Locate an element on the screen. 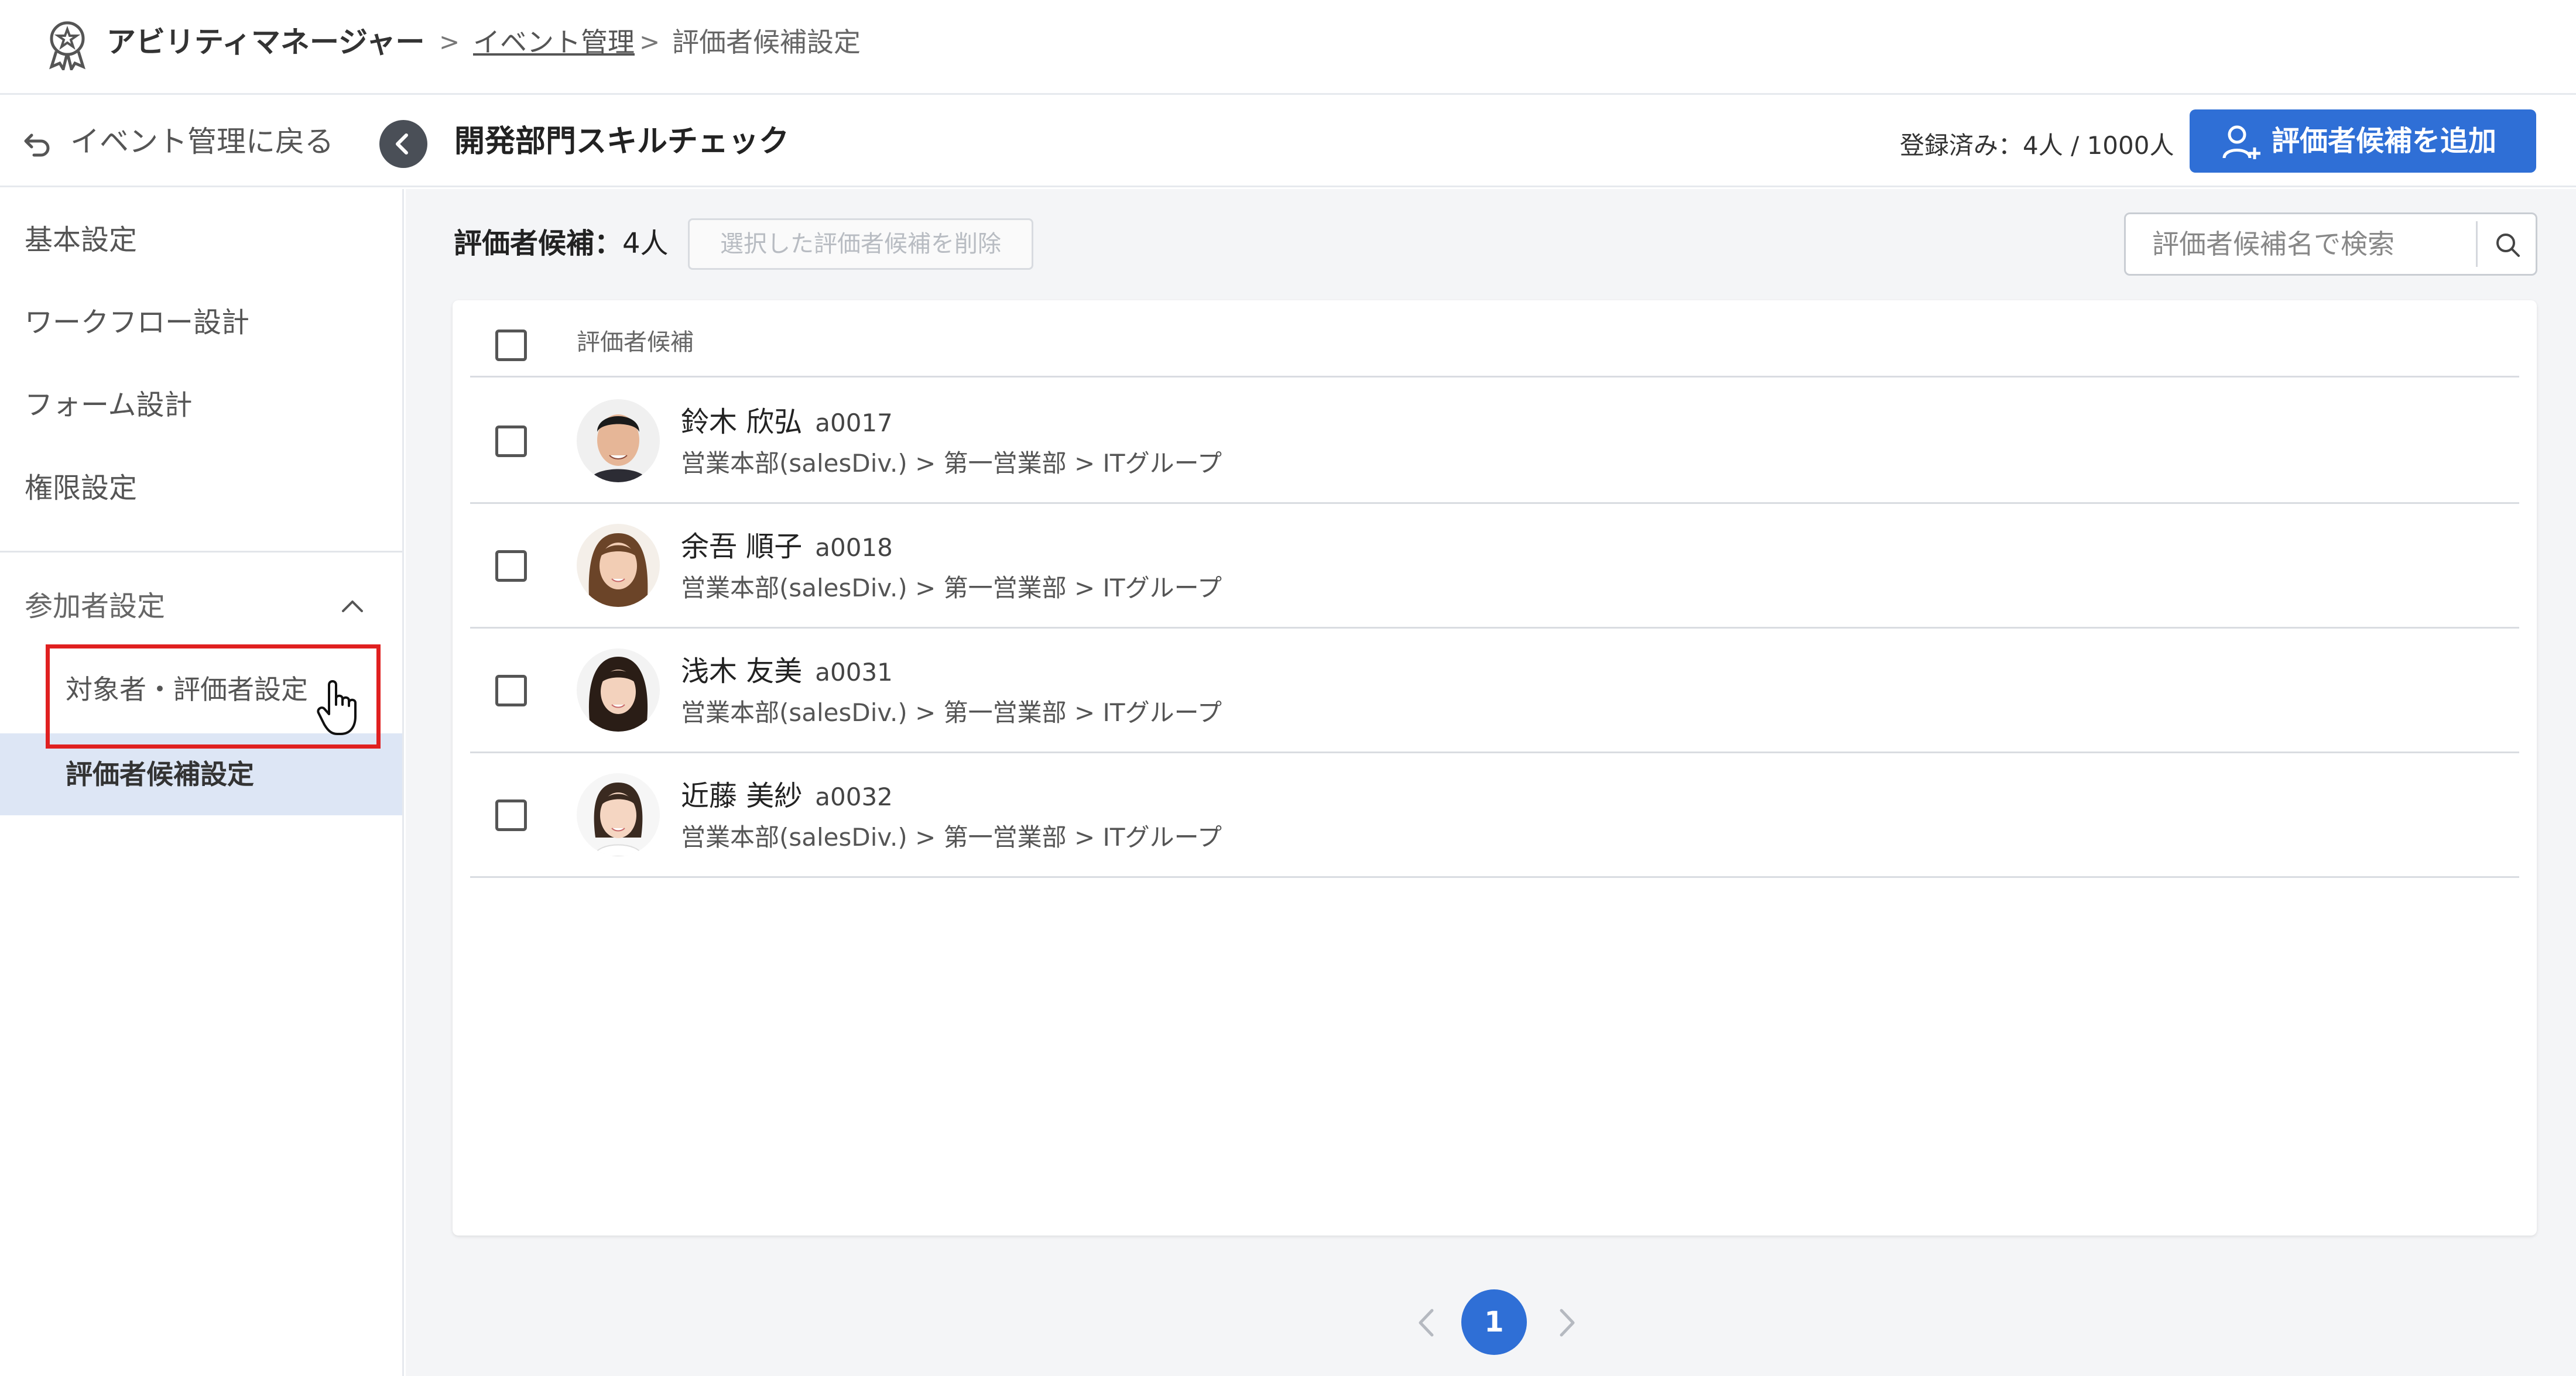 The height and width of the screenshot is (1376, 2576). add-button-label: 評価者候補を追加 is located at coordinates (2384, 141).